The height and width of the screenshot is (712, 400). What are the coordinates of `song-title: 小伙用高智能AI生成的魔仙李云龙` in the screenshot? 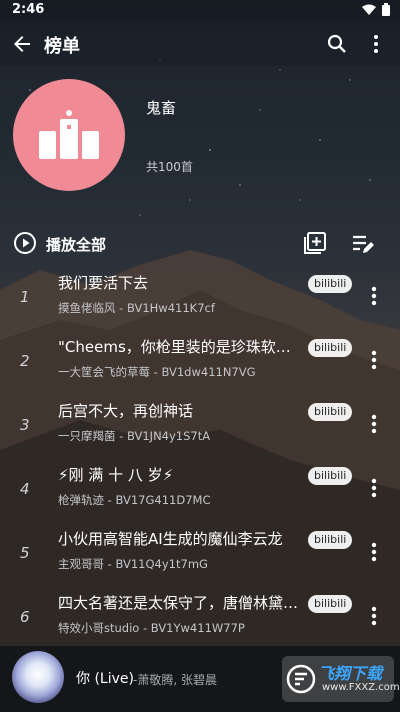 It's located at (170, 539).